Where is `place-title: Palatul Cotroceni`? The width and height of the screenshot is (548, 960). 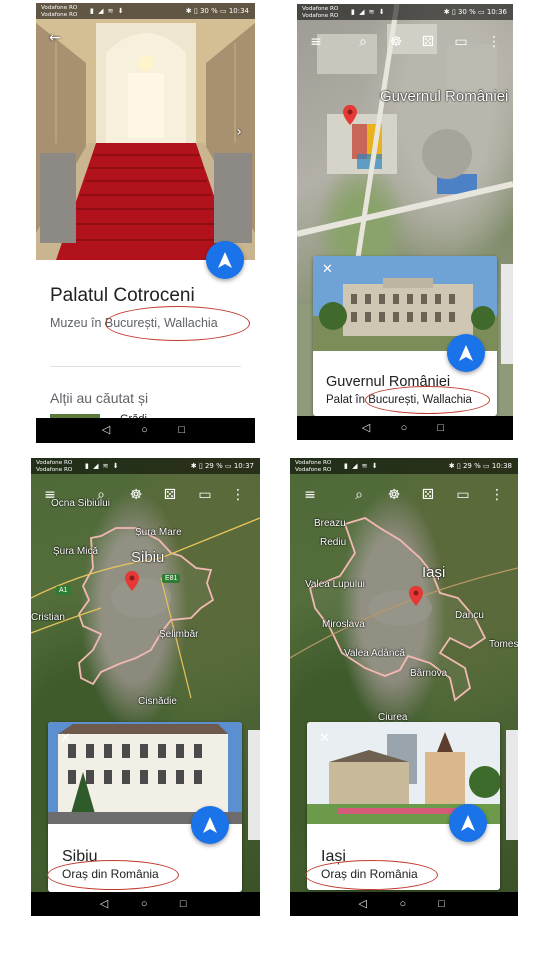 place-title: Palatul Cotroceni is located at coordinates (122, 295).